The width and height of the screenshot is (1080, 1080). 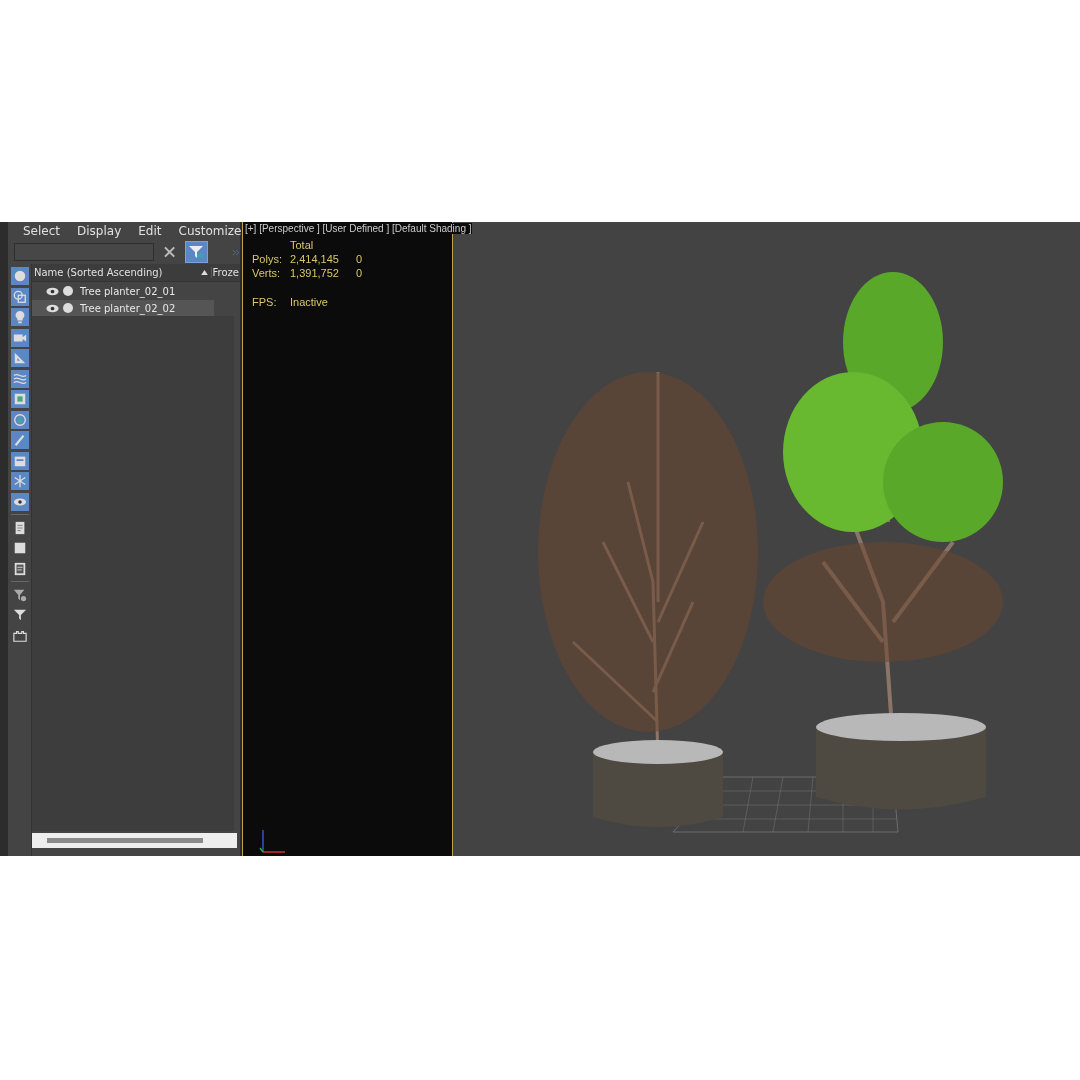 What do you see at coordinates (315, 259) in the screenshot?
I see `stats-value: 2,414,145` at bounding box center [315, 259].